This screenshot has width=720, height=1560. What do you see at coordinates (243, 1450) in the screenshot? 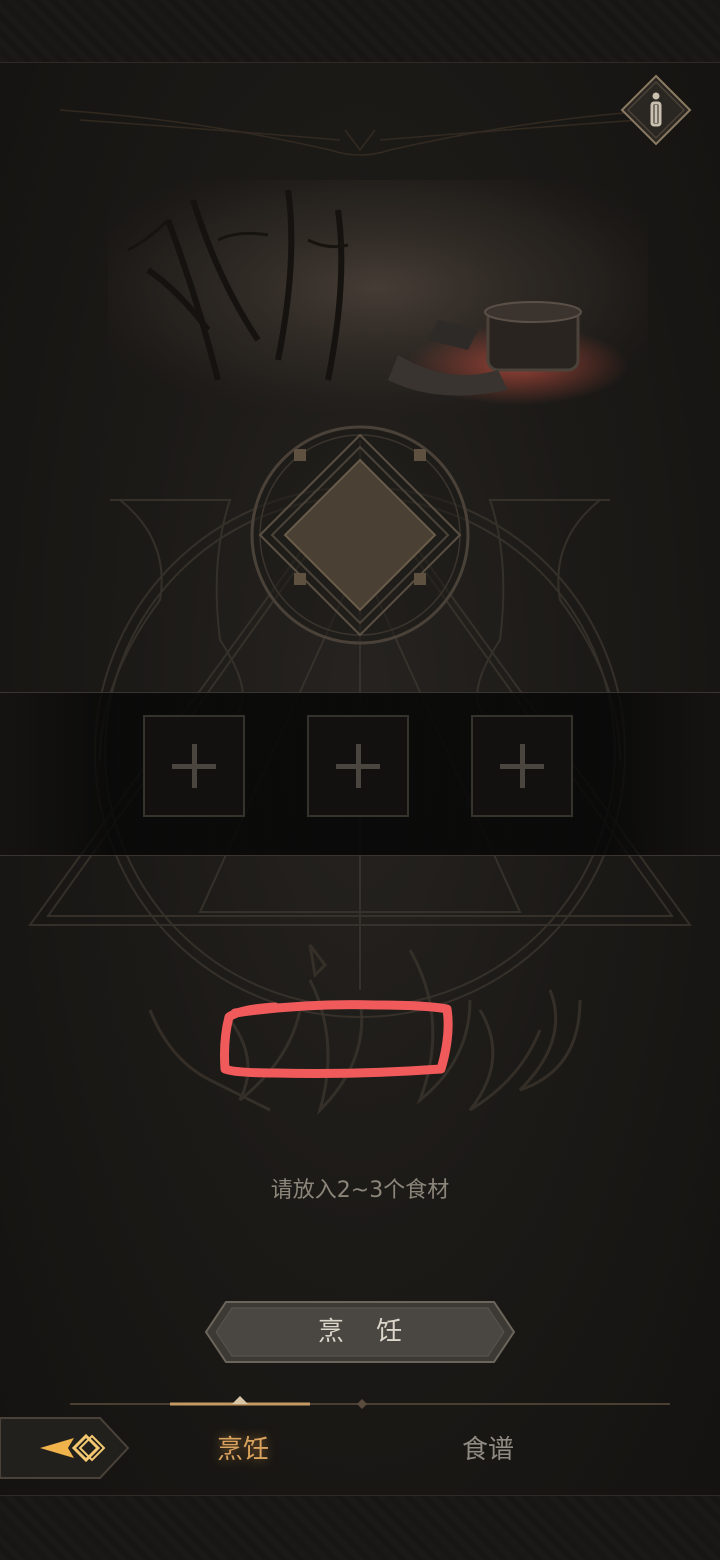
I see `tab-cook: 烹饪` at bounding box center [243, 1450].